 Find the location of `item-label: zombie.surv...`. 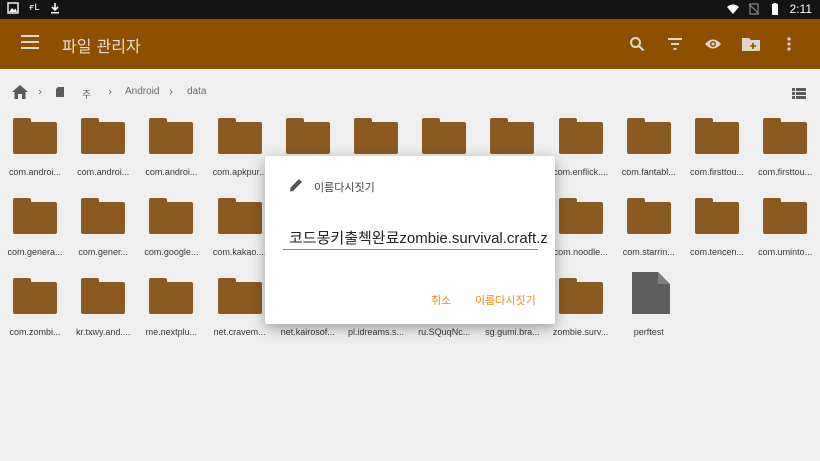

item-label: zombie.surv... is located at coordinates (580, 332).